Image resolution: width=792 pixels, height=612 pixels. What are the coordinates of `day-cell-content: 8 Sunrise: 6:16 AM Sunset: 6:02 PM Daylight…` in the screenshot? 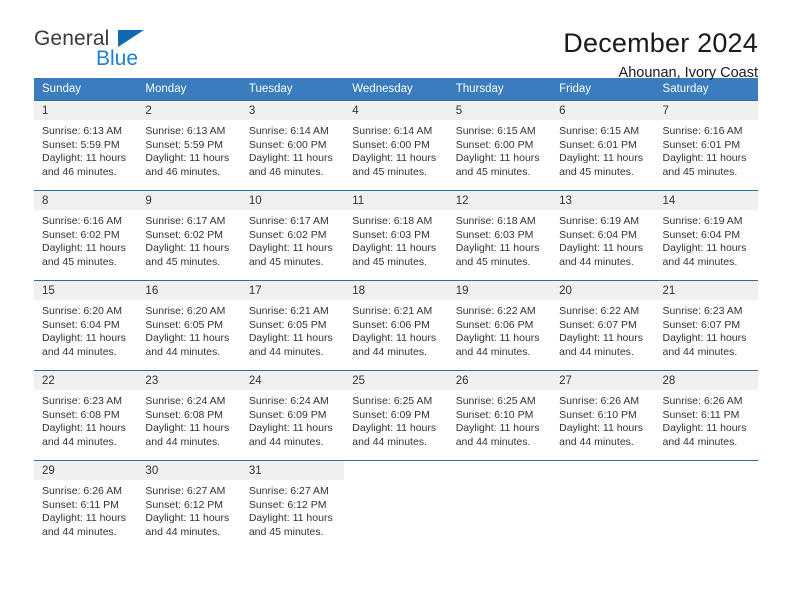 It's located at (86, 235).